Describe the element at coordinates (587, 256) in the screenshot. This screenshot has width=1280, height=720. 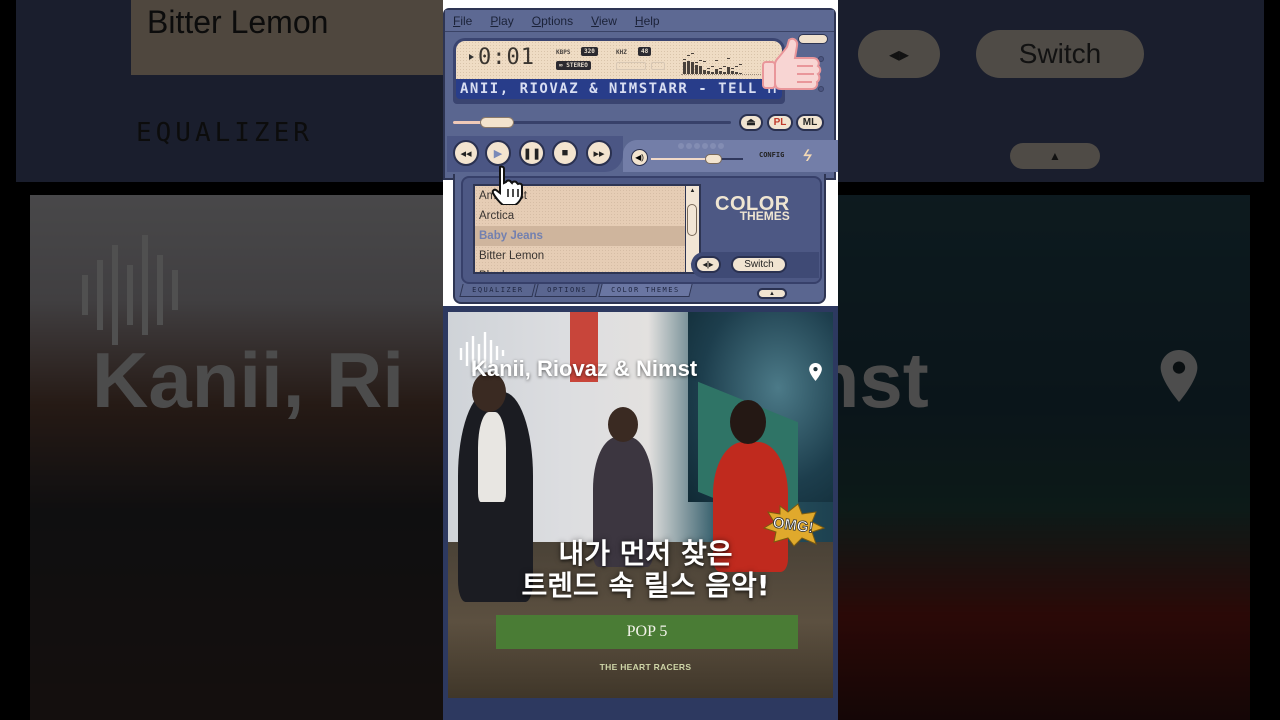
I see `theme-item: Bitter Lemon` at that location.